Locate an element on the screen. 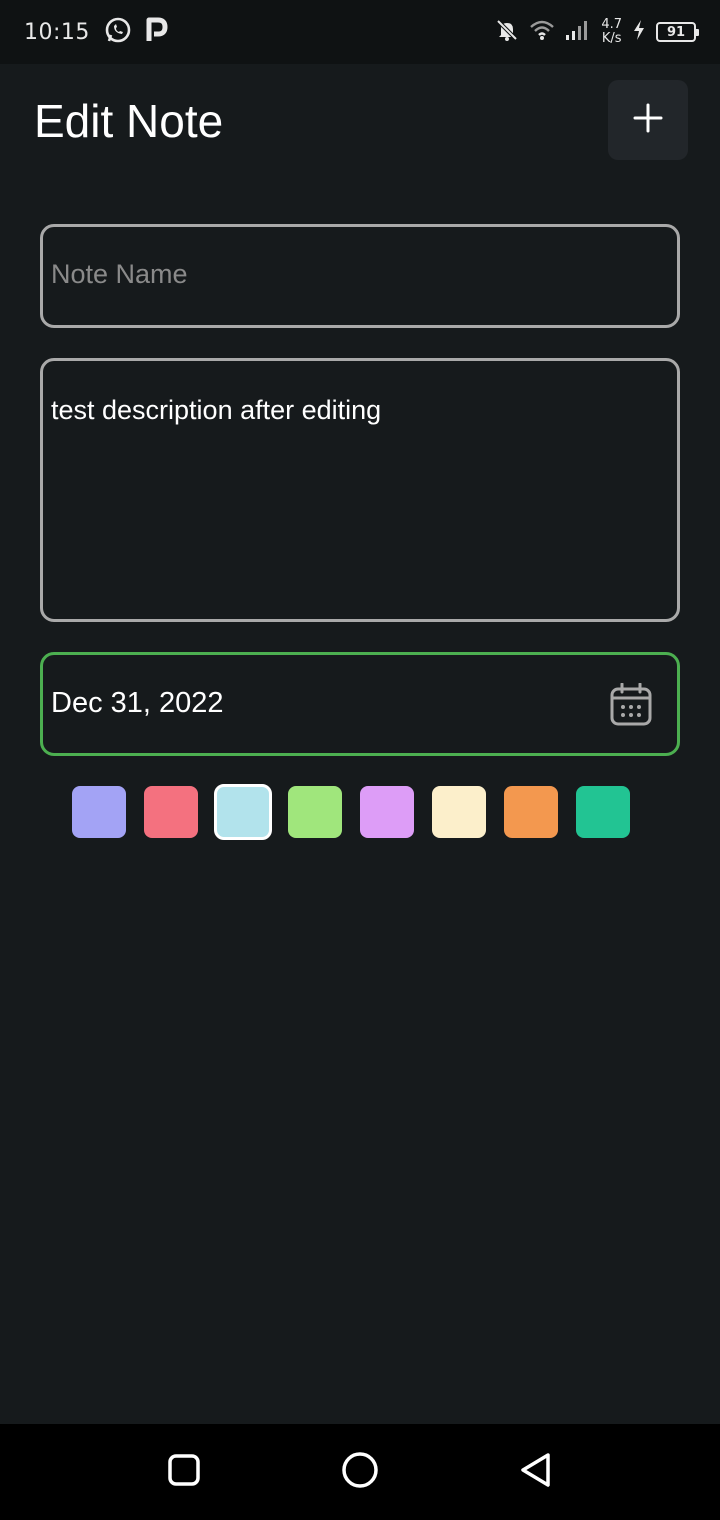 The width and height of the screenshot is (720, 1520). system-nav-bar is located at coordinates (360, 1472).